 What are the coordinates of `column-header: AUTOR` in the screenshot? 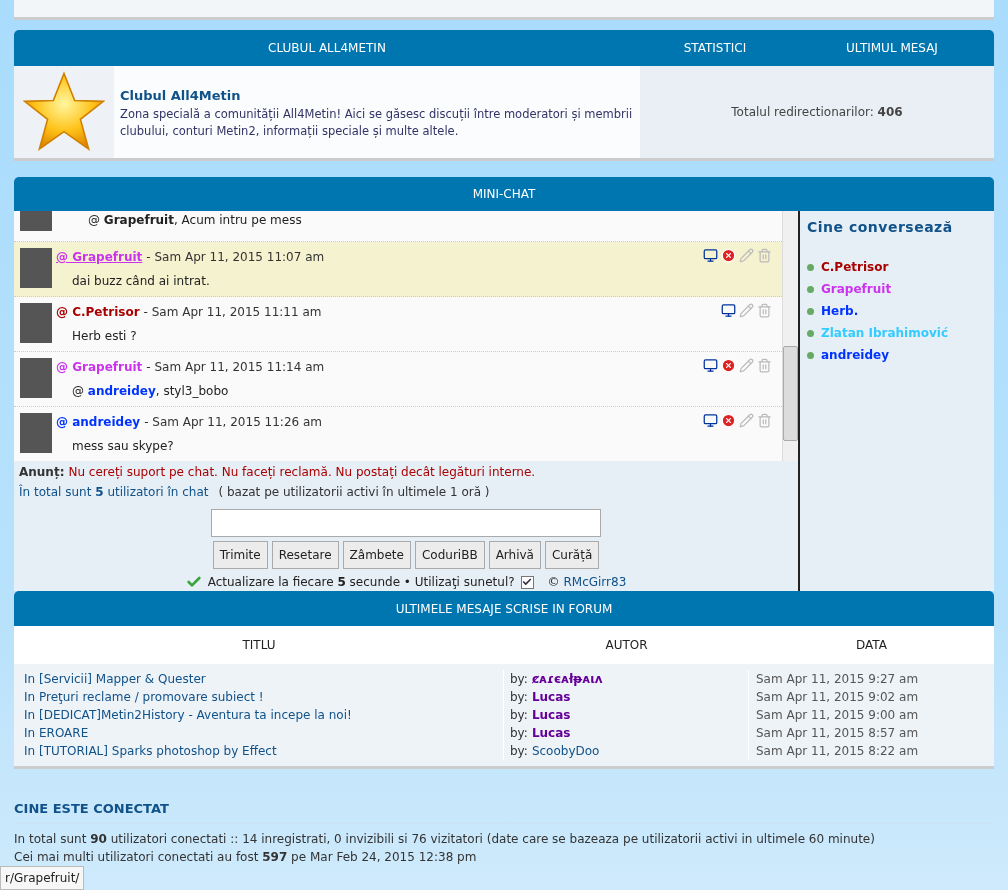 It's located at (626, 645).